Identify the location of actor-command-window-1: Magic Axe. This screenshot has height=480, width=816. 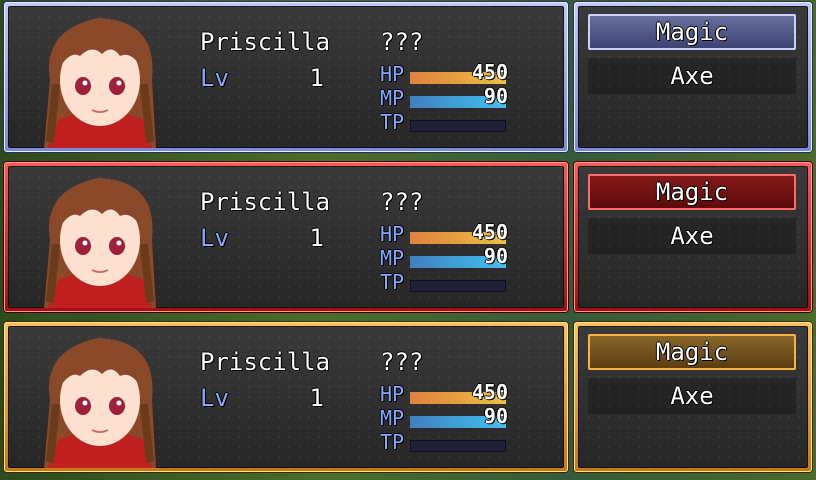
(693, 77).